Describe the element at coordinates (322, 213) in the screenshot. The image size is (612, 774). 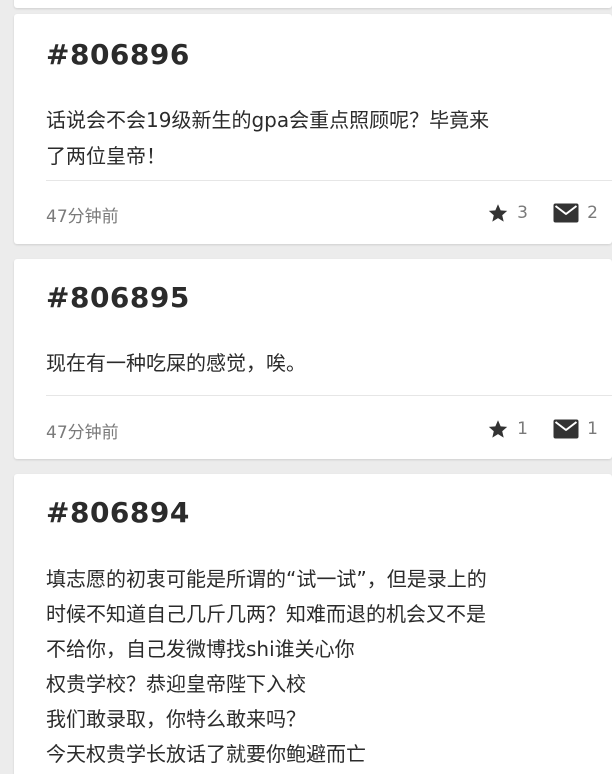
I see `post-meta: 47分钟前 3 2` at that location.